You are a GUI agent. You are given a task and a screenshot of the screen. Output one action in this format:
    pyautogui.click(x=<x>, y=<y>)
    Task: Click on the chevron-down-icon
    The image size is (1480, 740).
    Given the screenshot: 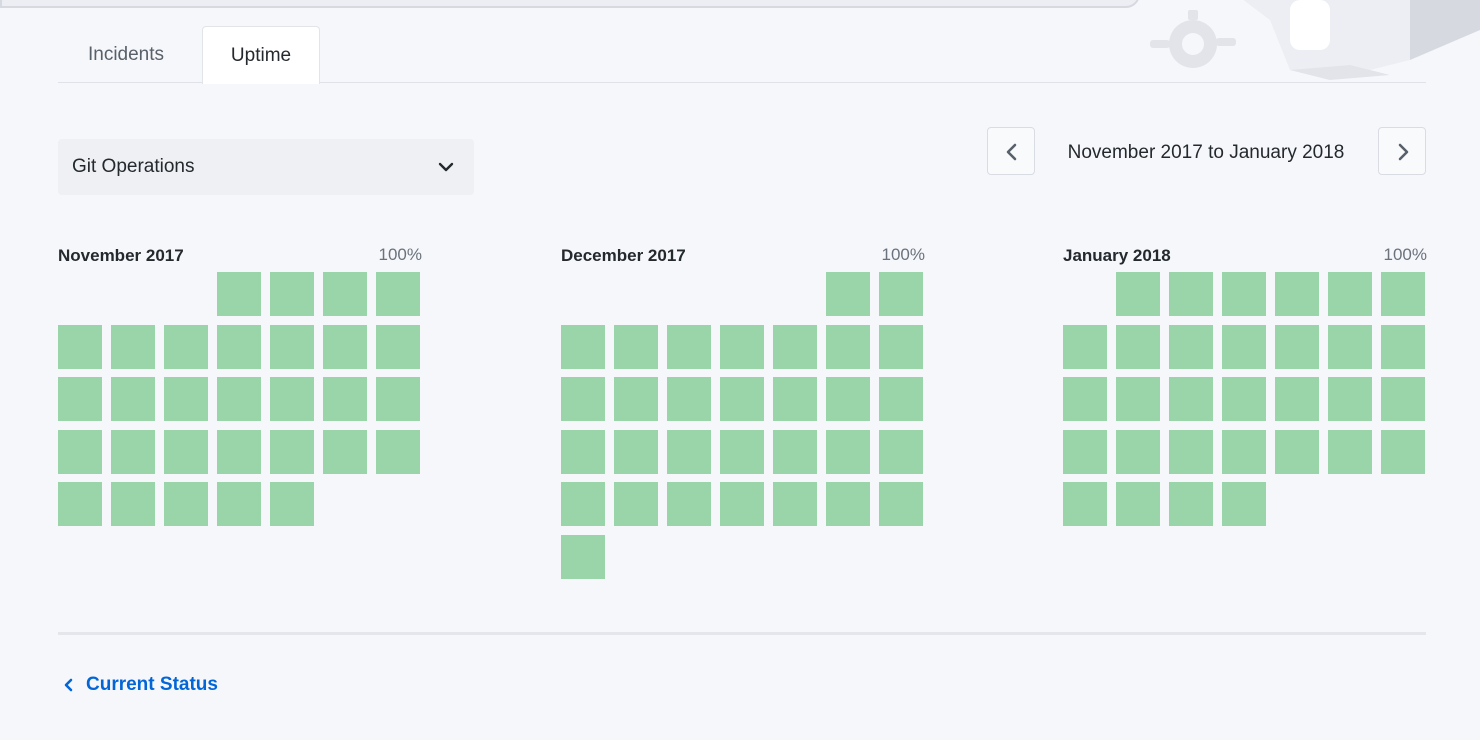 What is the action you would take?
    pyautogui.click(x=446, y=167)
    